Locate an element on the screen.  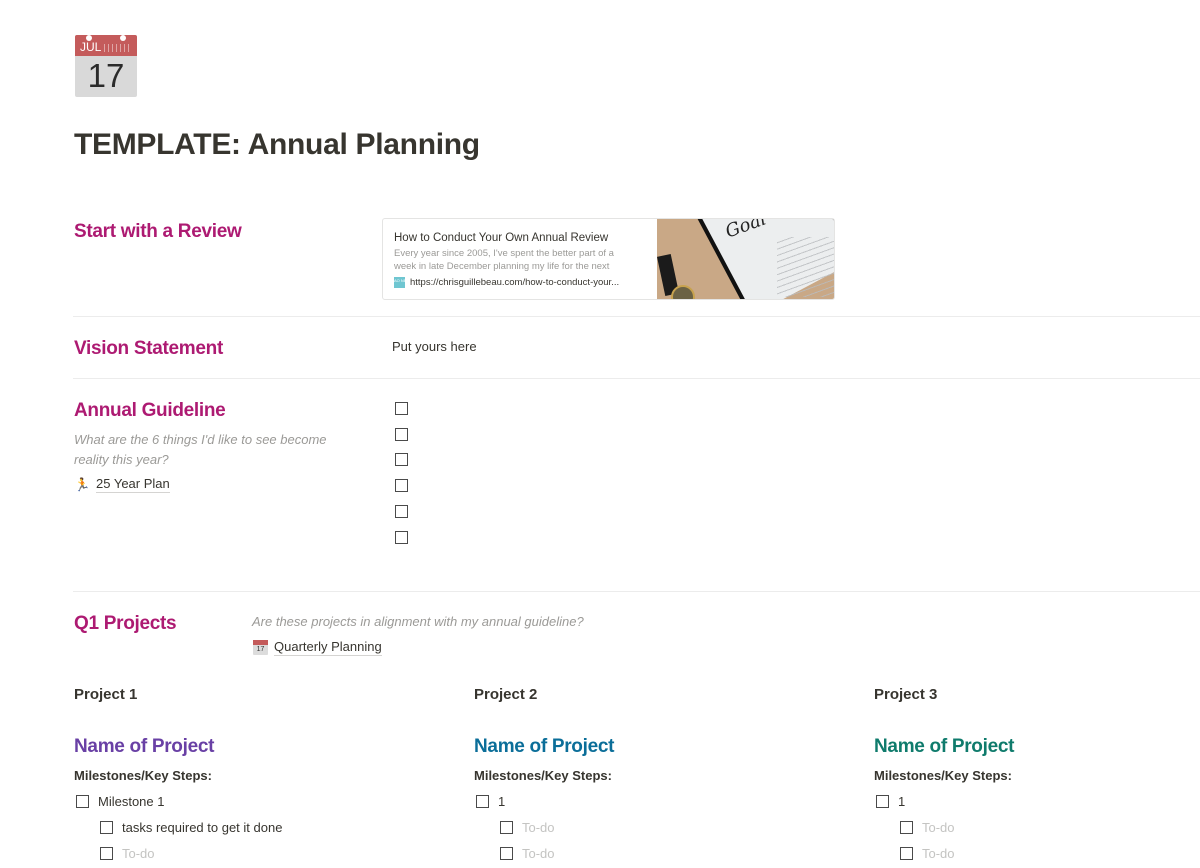
thumbnail-watch-face is located at coordinates (683, 292).